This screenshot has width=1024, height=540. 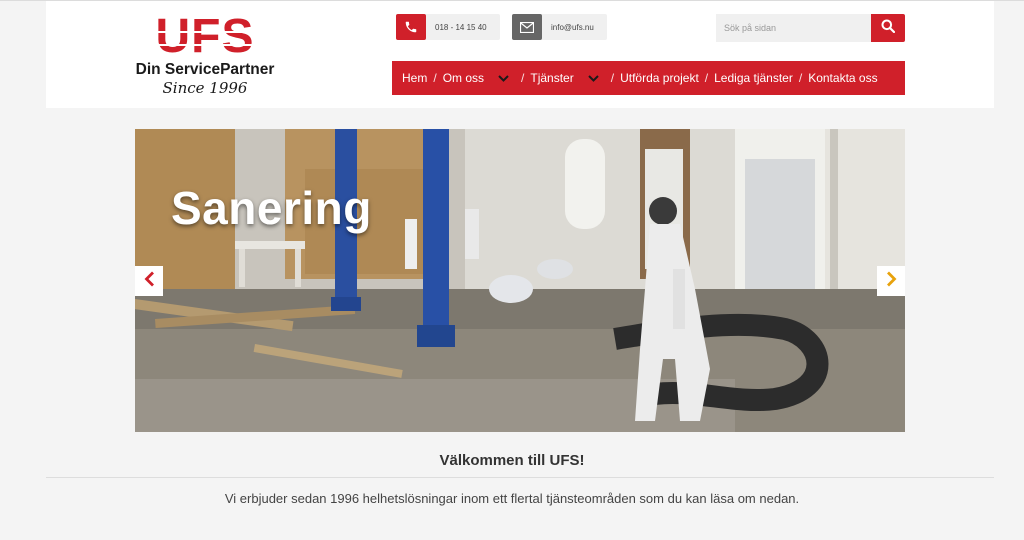 I want to click on chevron-right-icon, so click(x=891, y=281).